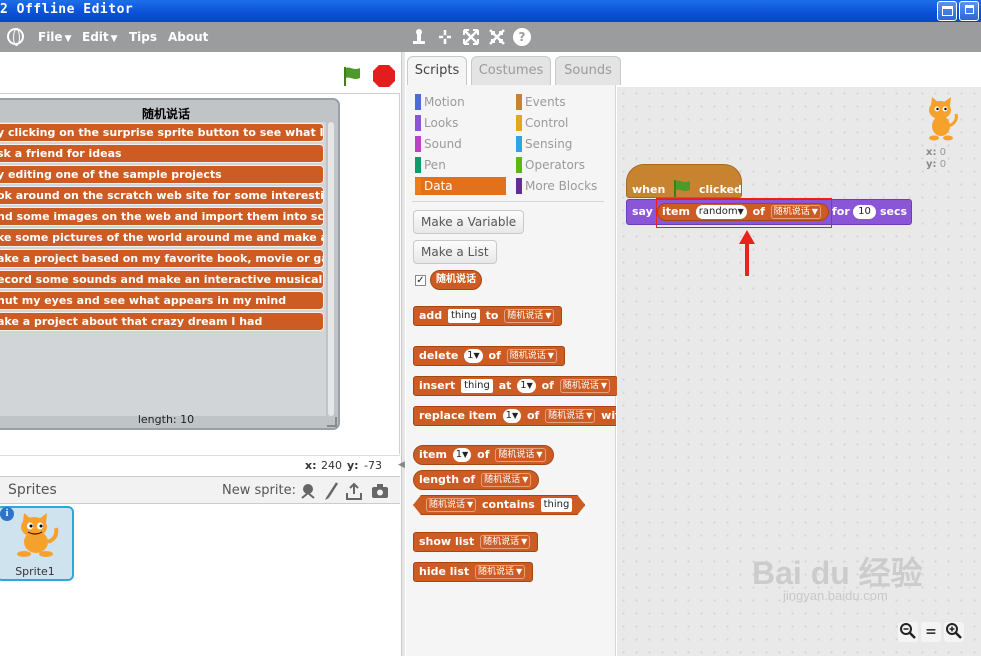  I want to click on tab-scripts: Scripts, so click(437, 71).